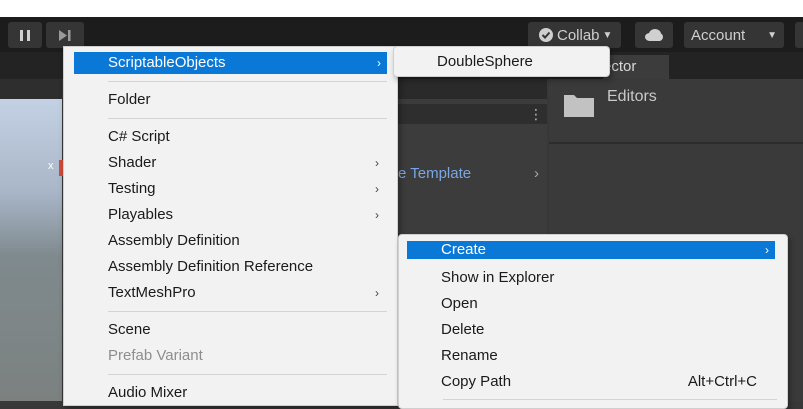 This screenshot has width=803, height=409. Describe the element at coordinates (230, 137) in the screenshot. I see `menu-item-csharp-script: C# Script` at that location.